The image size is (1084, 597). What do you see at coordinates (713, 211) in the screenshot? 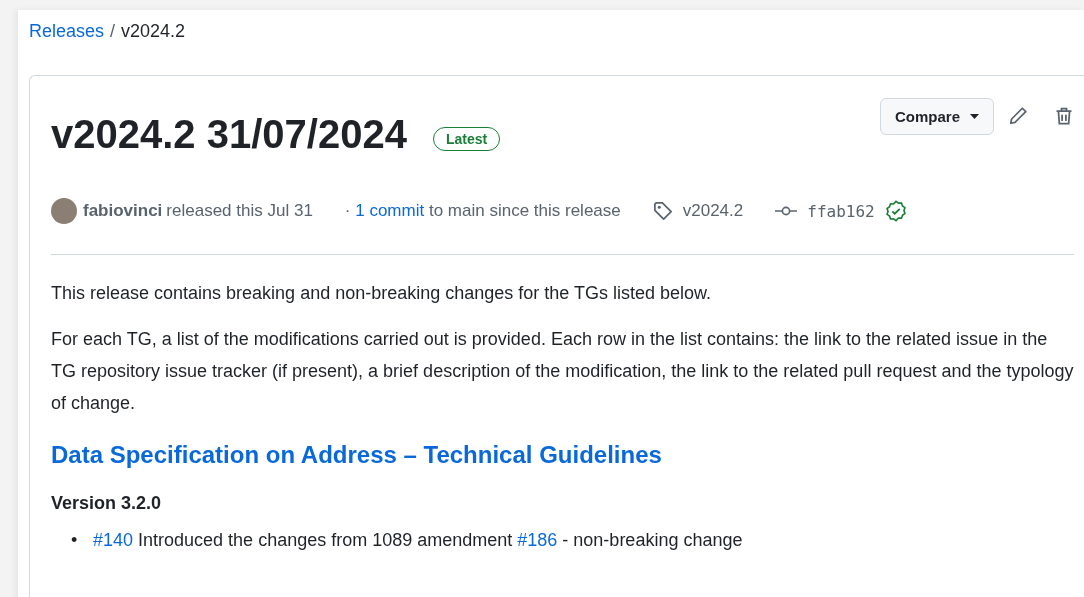
I see `tag-link: v2024.2` at bounding box center [713, 211].